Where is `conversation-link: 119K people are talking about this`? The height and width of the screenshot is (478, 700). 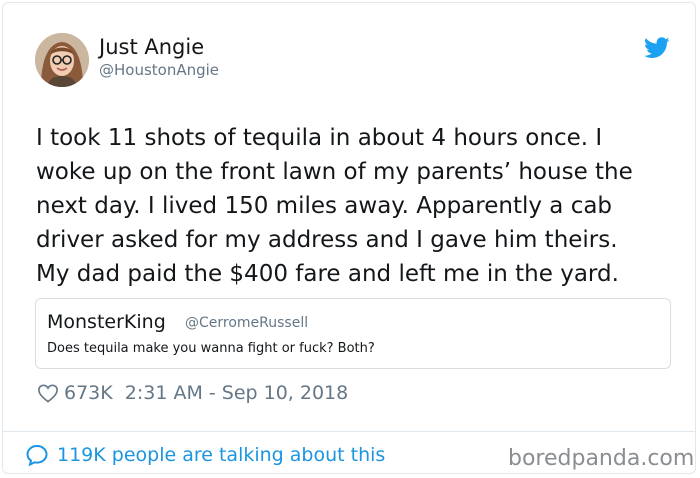 conversation-link: 119K people are talking about this is located at coordinates (205, 455).